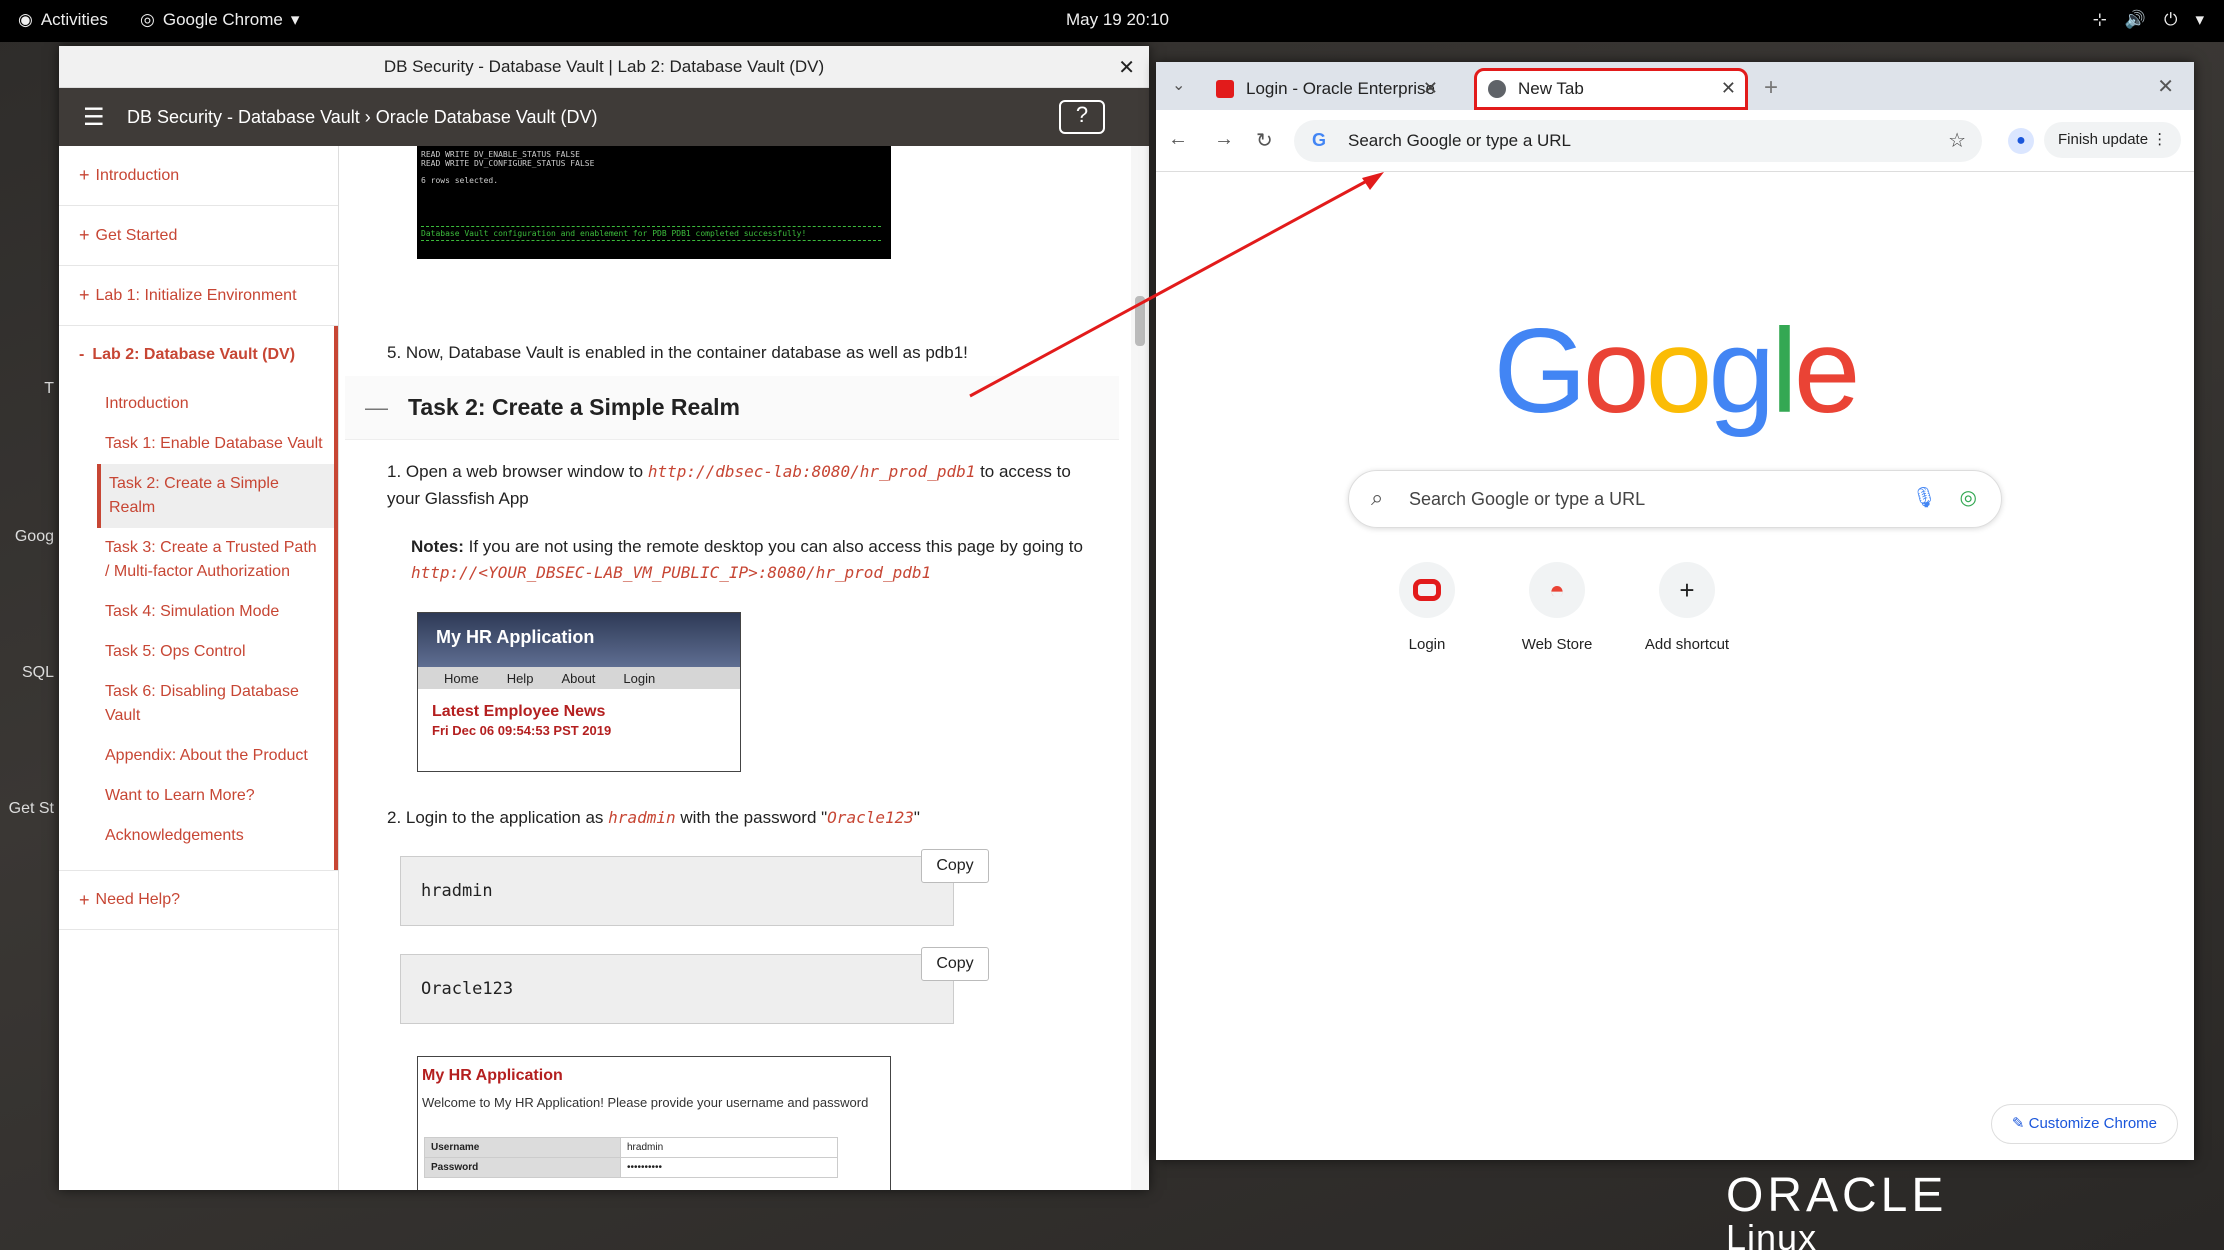 The image size is (2224, 1250). What do you see at coordinates (196, 756) in the screenshot?
I see `sidebar-subitem-appendix: Appendix: About the Product` at bounding box center [196, 756].